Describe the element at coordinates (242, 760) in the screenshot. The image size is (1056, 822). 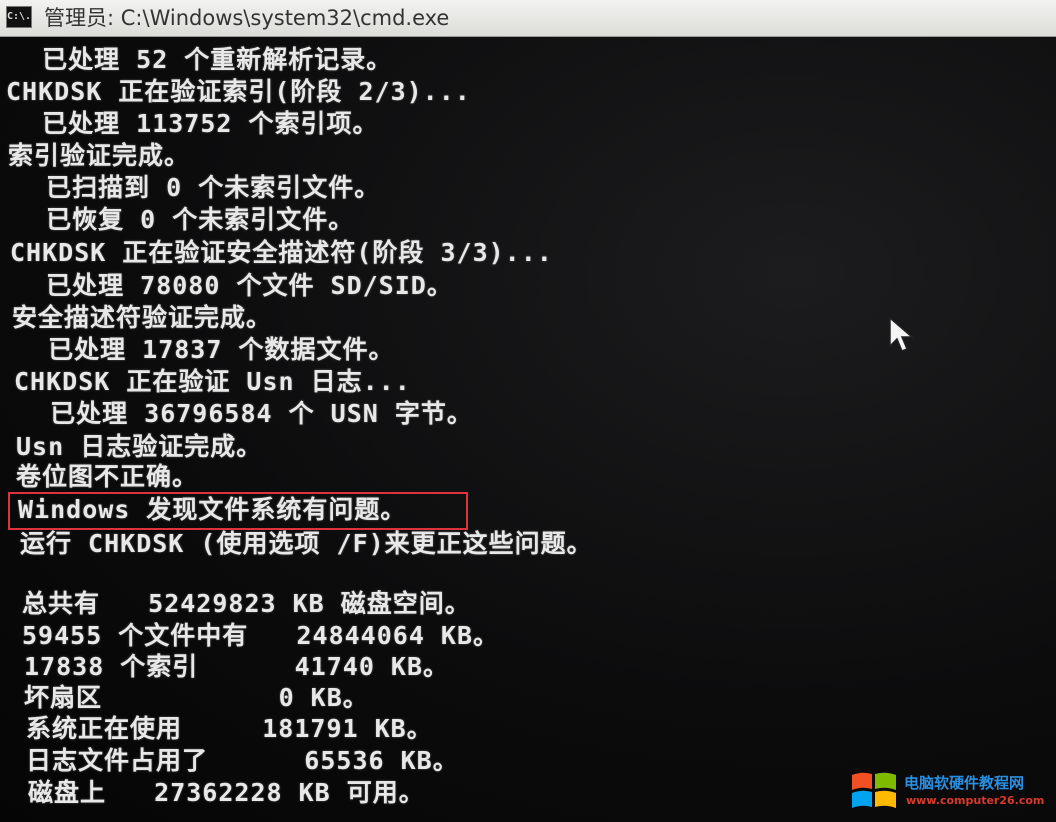
I see `console-line: 日志文件占用了 65536 KB。` at that location.